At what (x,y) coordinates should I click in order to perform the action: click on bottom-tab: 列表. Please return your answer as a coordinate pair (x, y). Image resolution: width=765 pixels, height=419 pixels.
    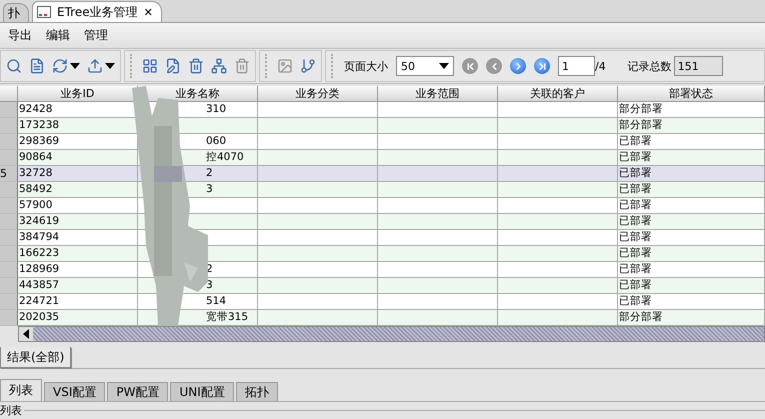
    Looking at the image, I should click on (21, 390).